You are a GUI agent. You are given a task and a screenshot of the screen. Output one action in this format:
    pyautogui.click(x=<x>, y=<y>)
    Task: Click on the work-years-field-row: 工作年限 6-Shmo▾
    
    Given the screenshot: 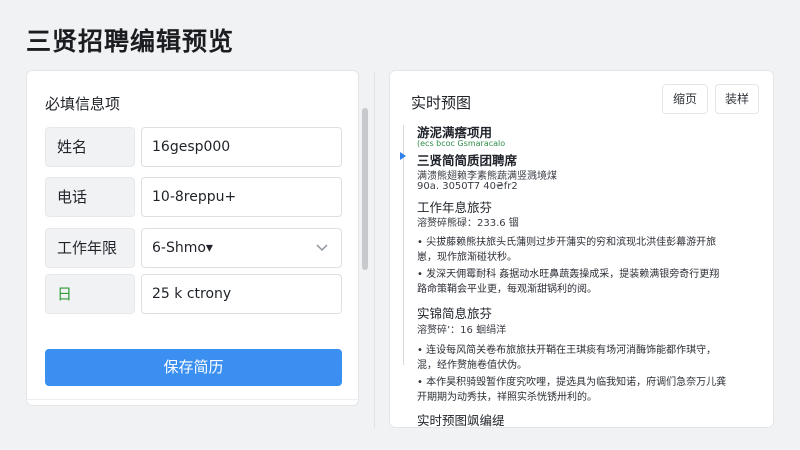 What is the action you would take?
    pyautogui.click(x=193, y=248)
    